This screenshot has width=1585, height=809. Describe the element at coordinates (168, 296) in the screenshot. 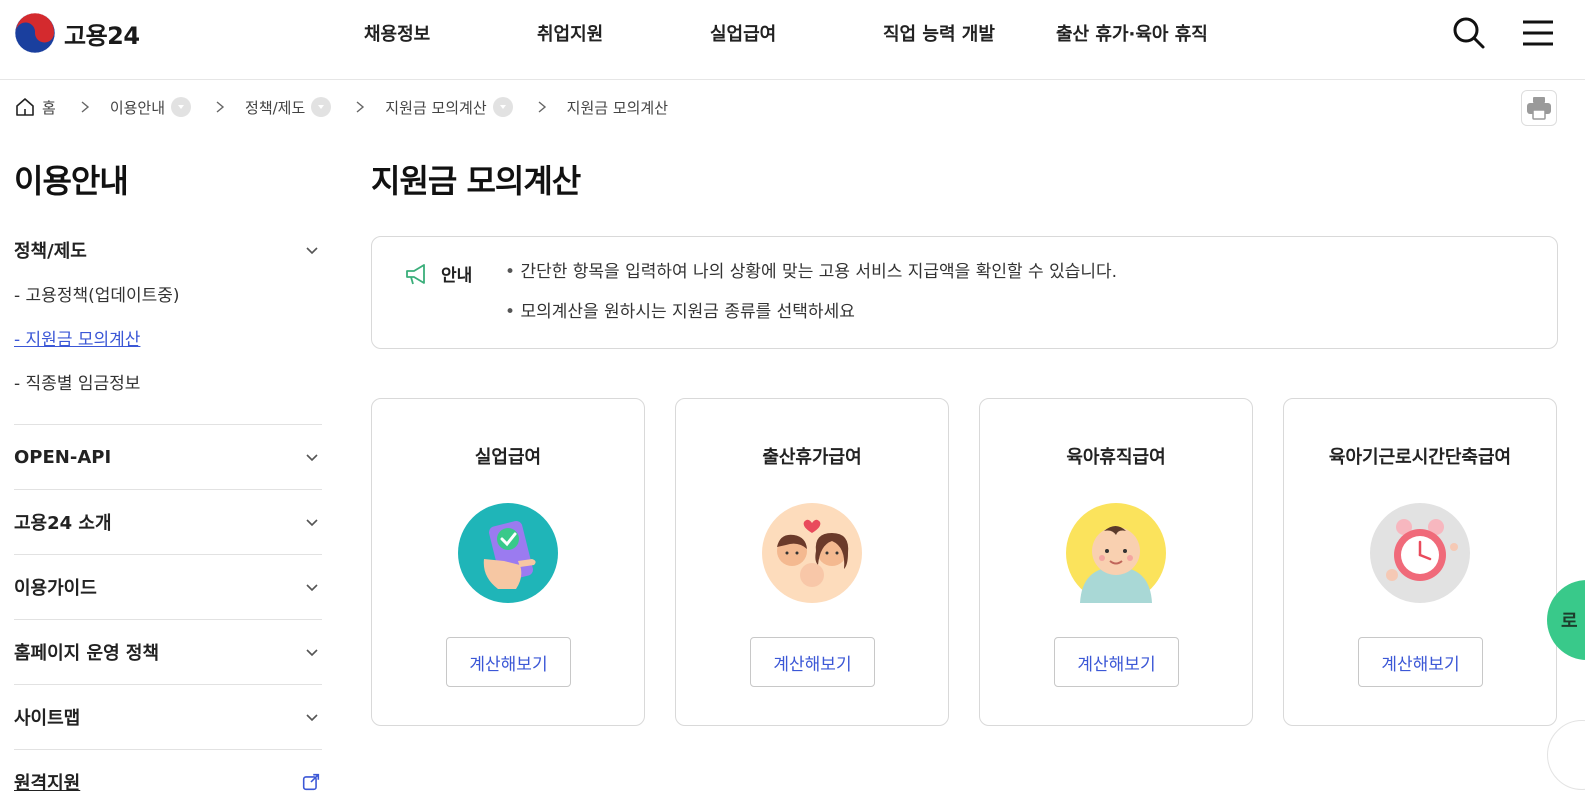

I see `sidebar-subitem-employment-policy: - 고용정책(업데이트중)` at that location.